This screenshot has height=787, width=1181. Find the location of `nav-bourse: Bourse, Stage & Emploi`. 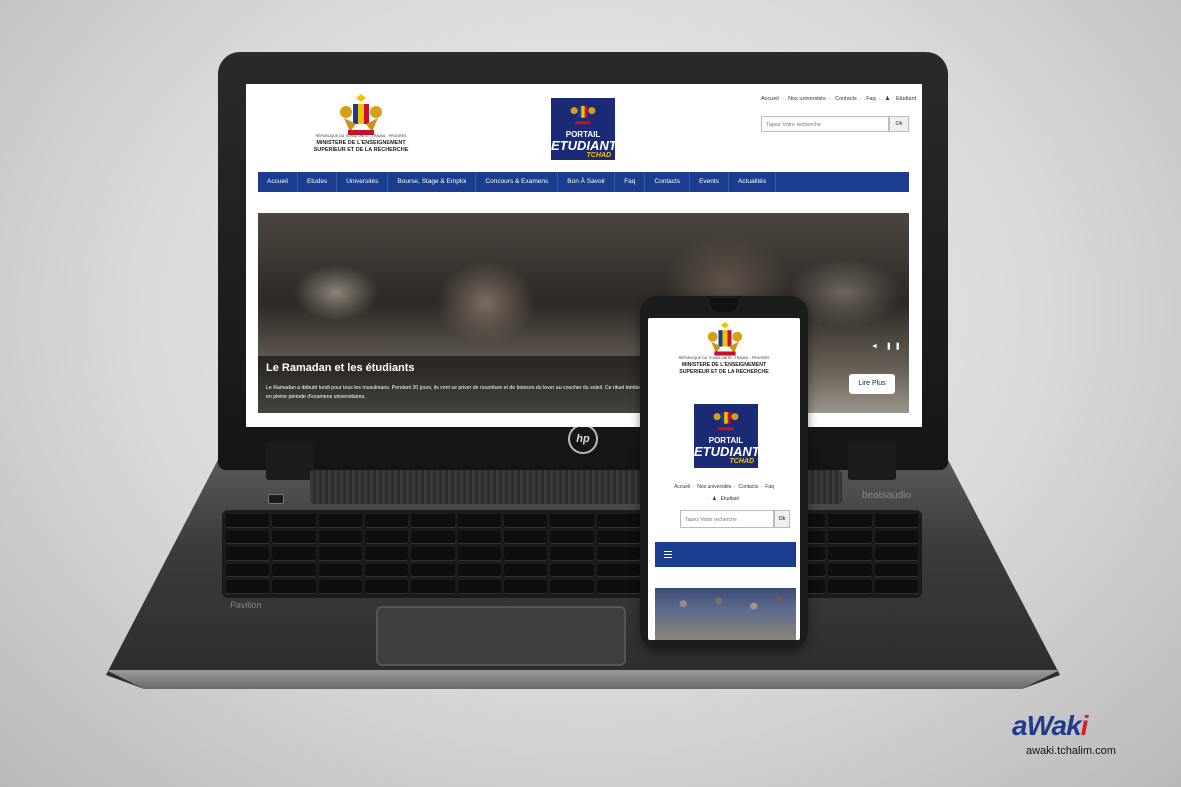

nav-bourse: Bourse, Stage & Emploi is located at coordinates (432, 182).